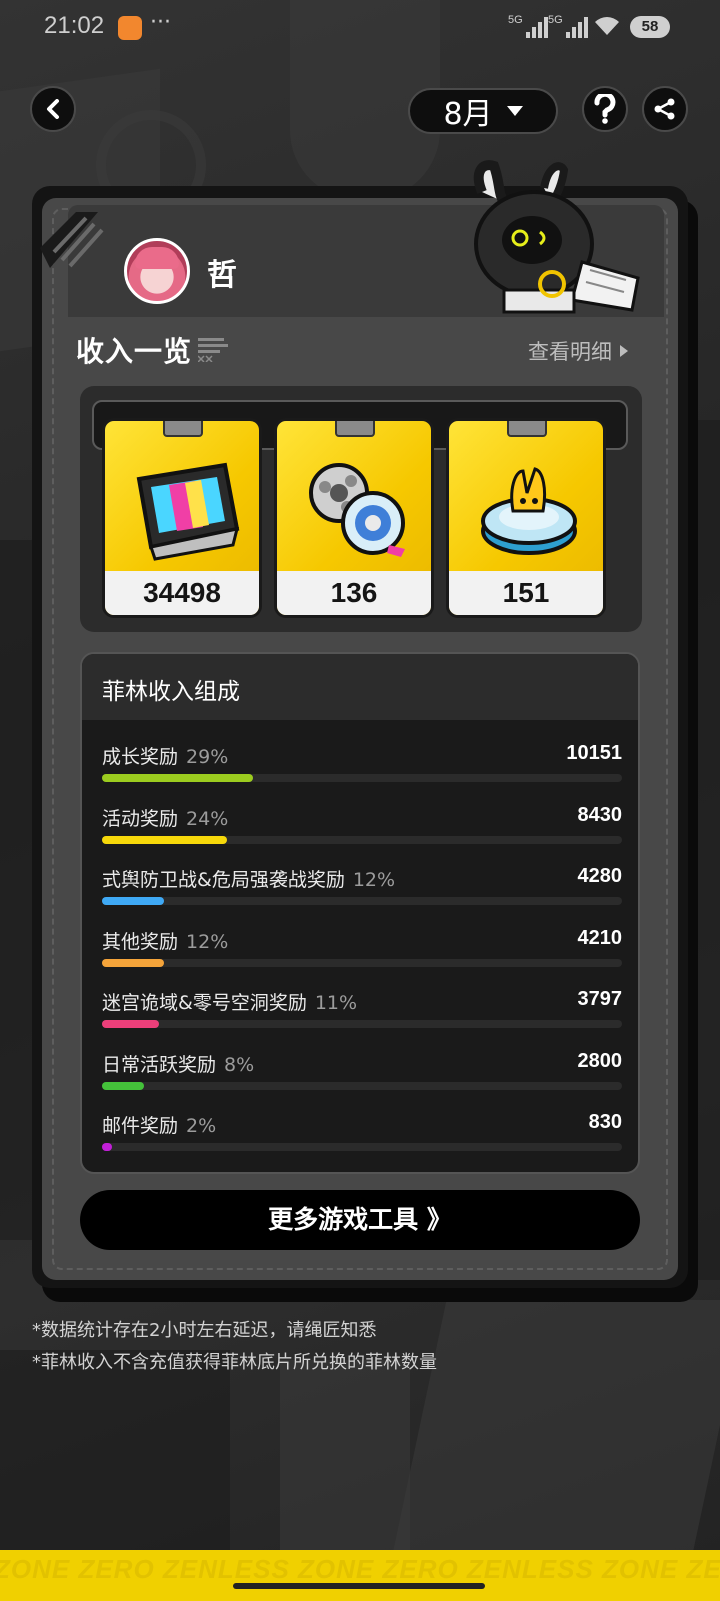 The image size is (720, 1601). I want to click on back-button, so click(53, 109).